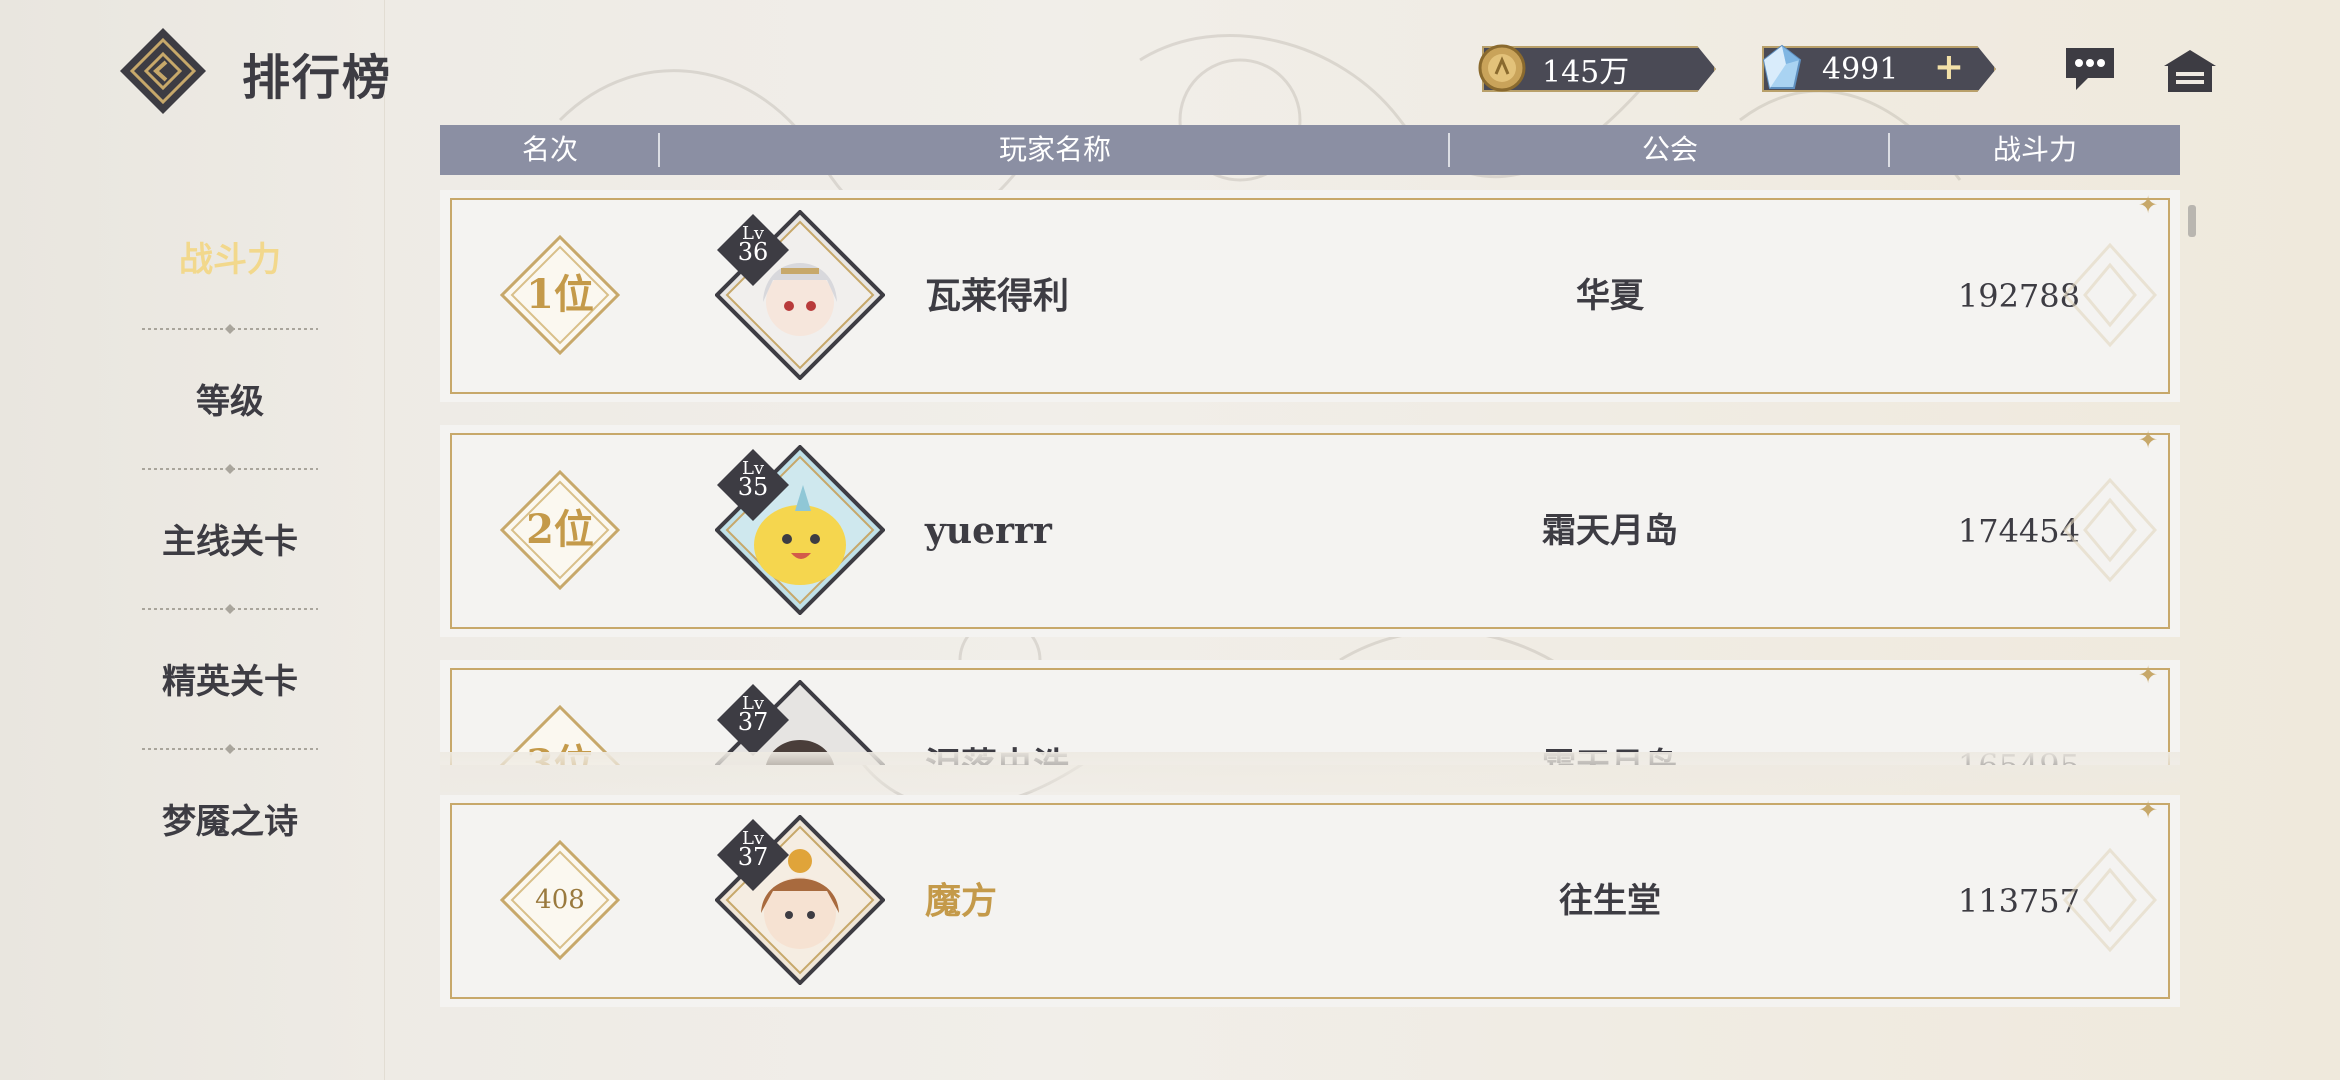  What do you see at coordinates (2018, 901) in the screenshot?
I see `power-value: 113757` at bounding box center [2018, 901].